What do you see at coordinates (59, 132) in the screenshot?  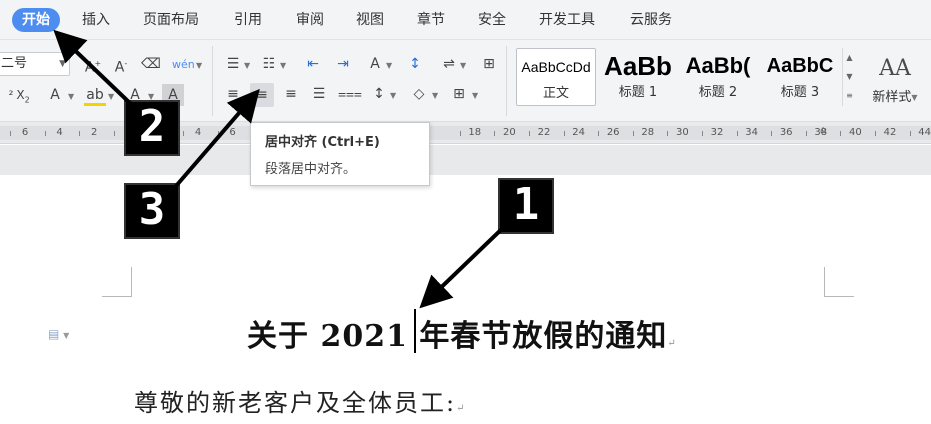 I see `ruler-number: 4` at bounding box center [59, 132].